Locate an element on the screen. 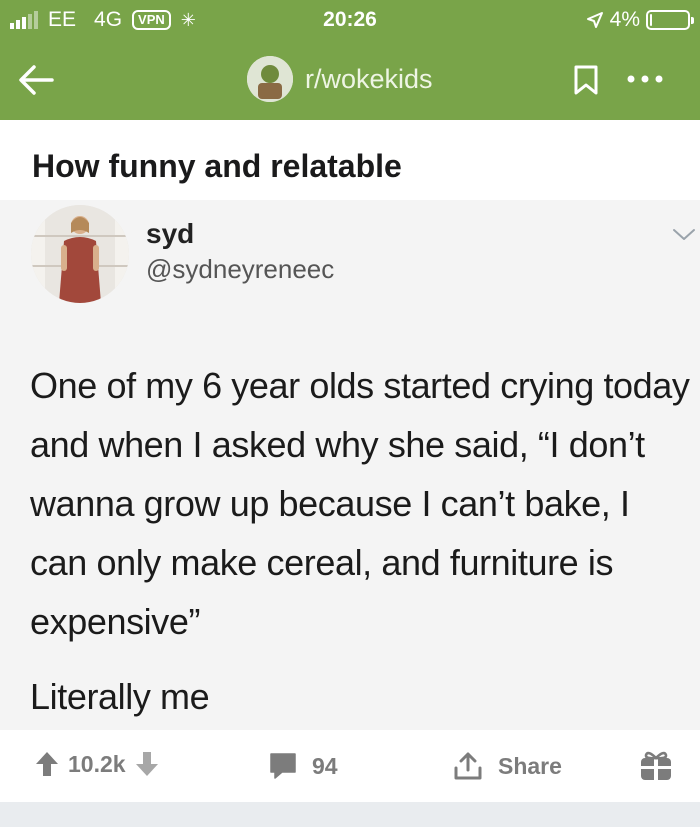 This screenshot has width=700, height=827. tweet-author-name: syd is located at coordinates (170, 233).